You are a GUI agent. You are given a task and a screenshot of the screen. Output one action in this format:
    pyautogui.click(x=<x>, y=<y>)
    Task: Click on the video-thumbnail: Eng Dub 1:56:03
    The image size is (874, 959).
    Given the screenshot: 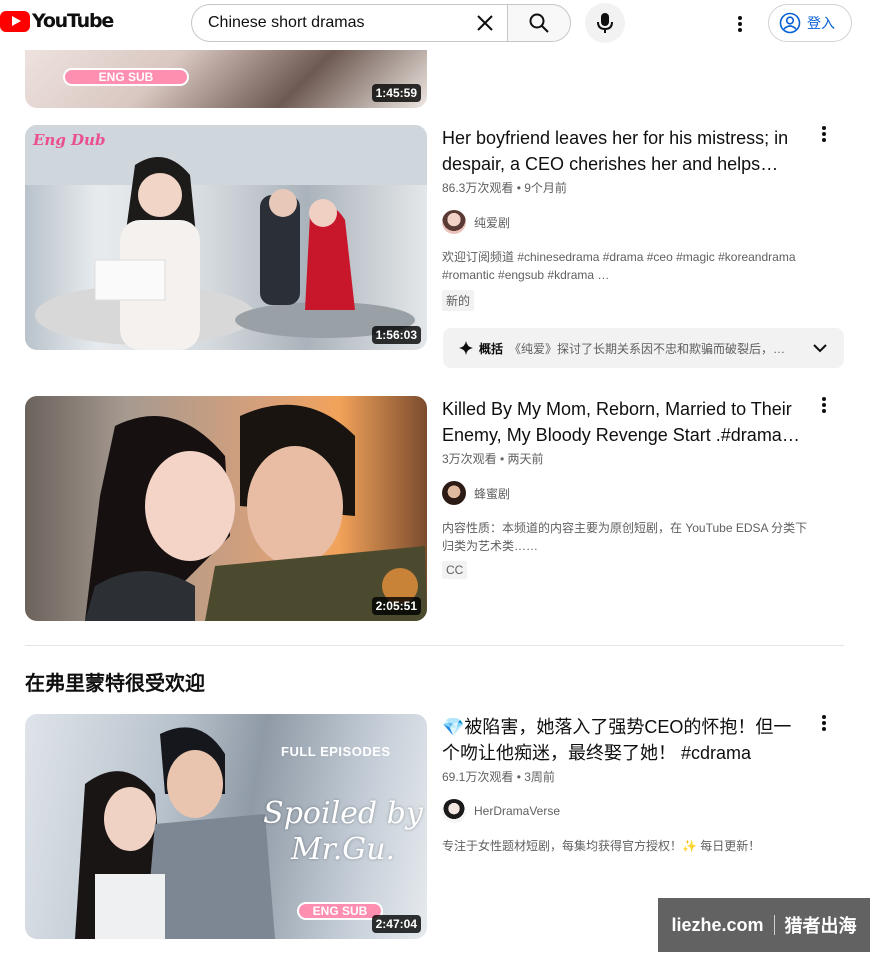 What is the action you would take?
    pyautogui.click(x=226, y=237)
    